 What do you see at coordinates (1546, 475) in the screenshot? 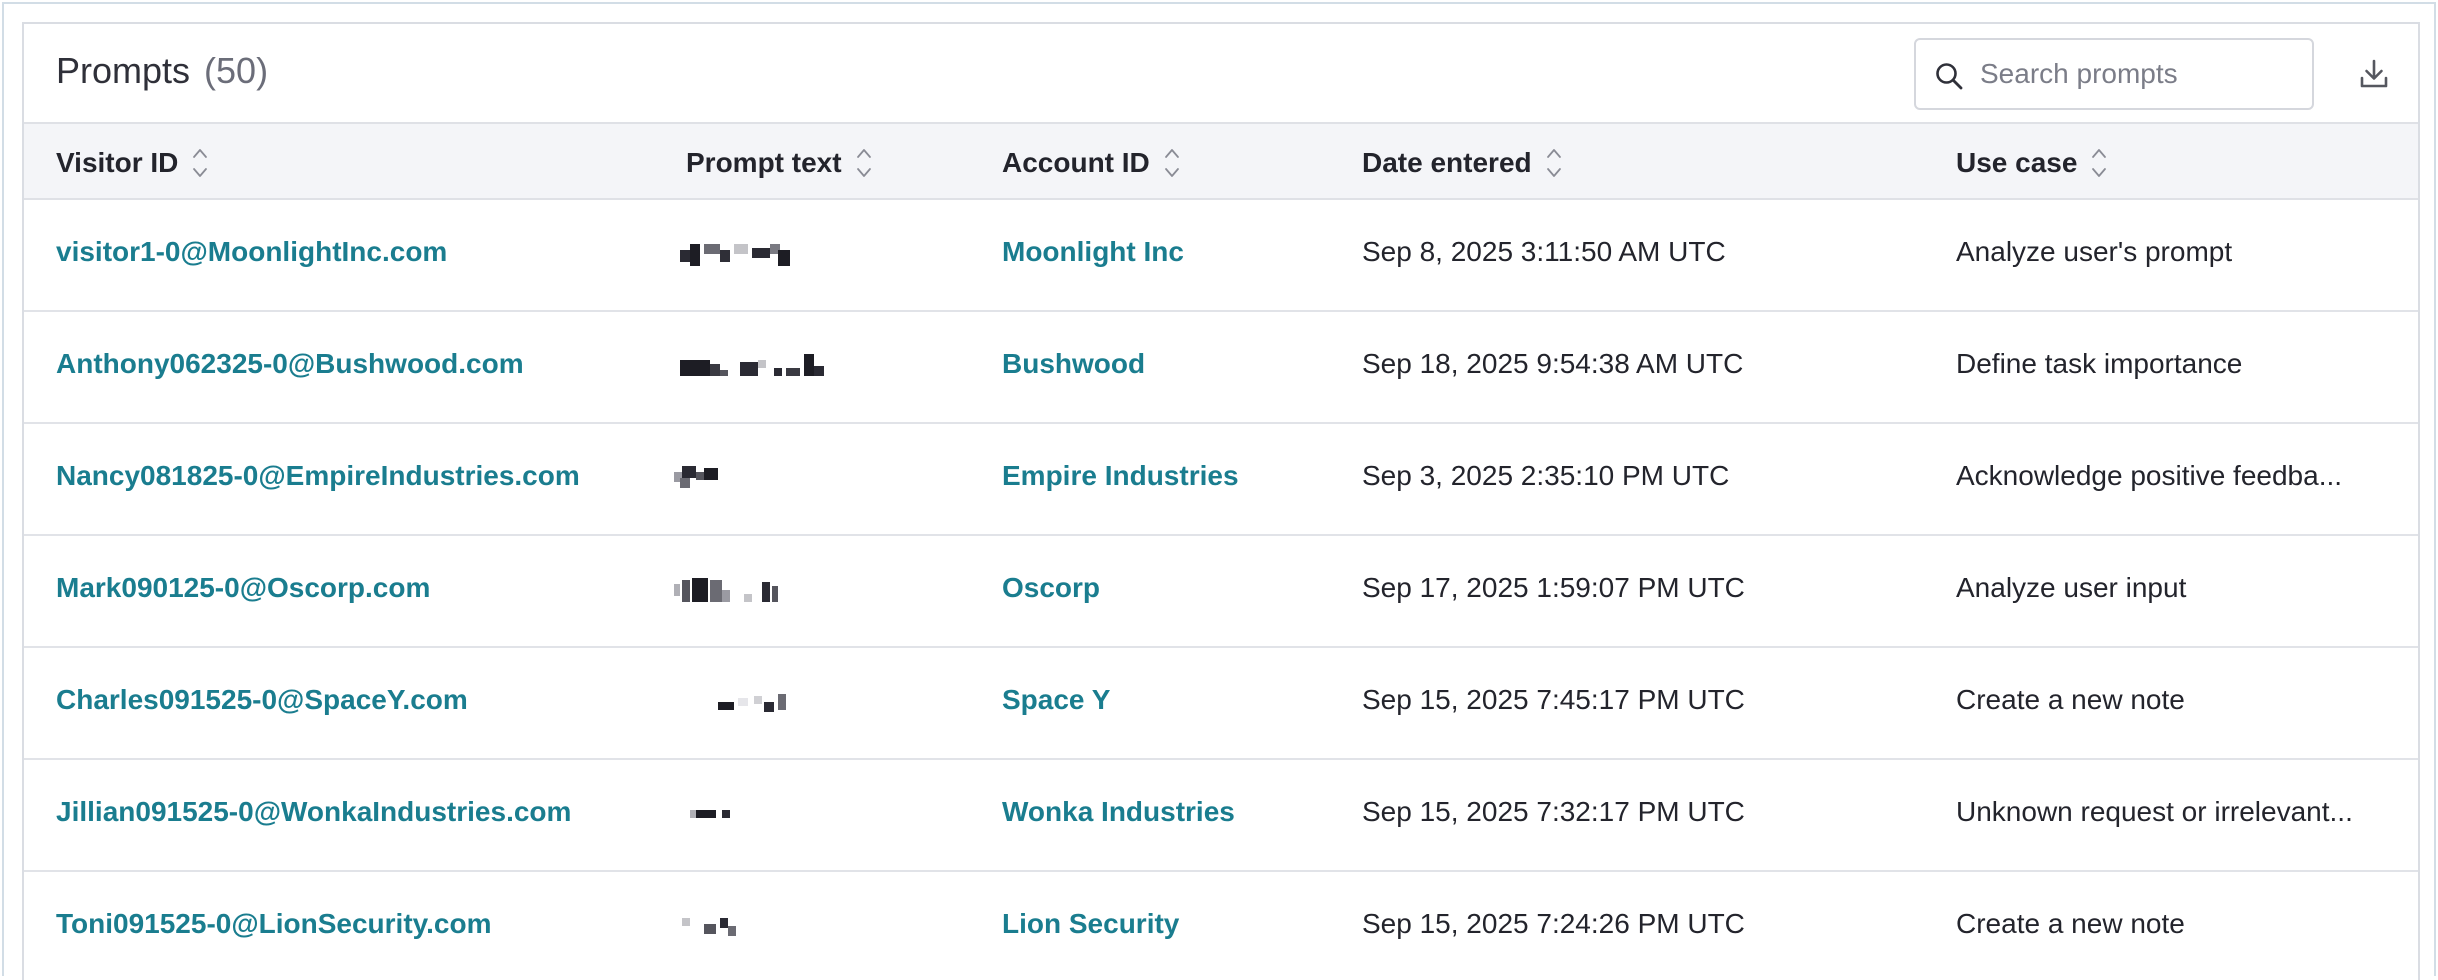
I see `date-entered: Sep 3, 2025 2:35:10 PM UTC` at bounding box center [1546, 475].